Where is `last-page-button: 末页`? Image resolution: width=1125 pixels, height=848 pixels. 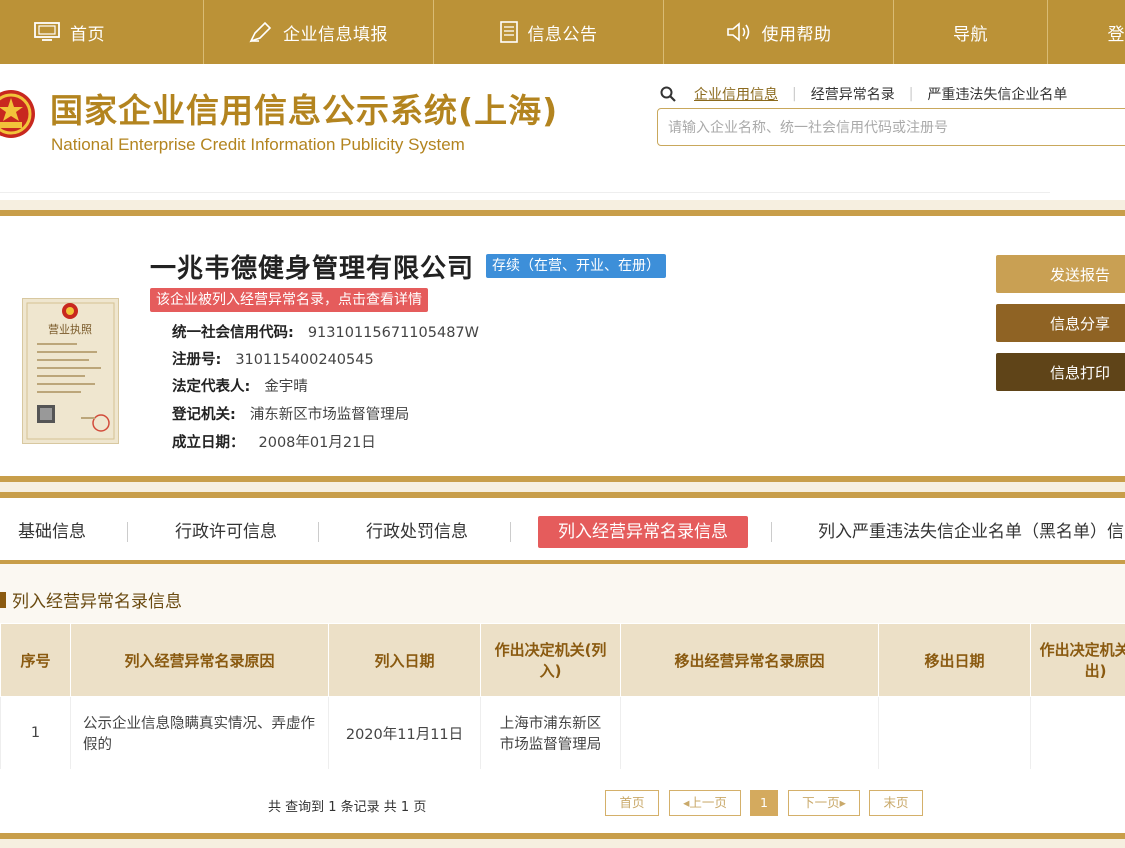 last-page-button: 末页 is located at coordinates (896, 803).